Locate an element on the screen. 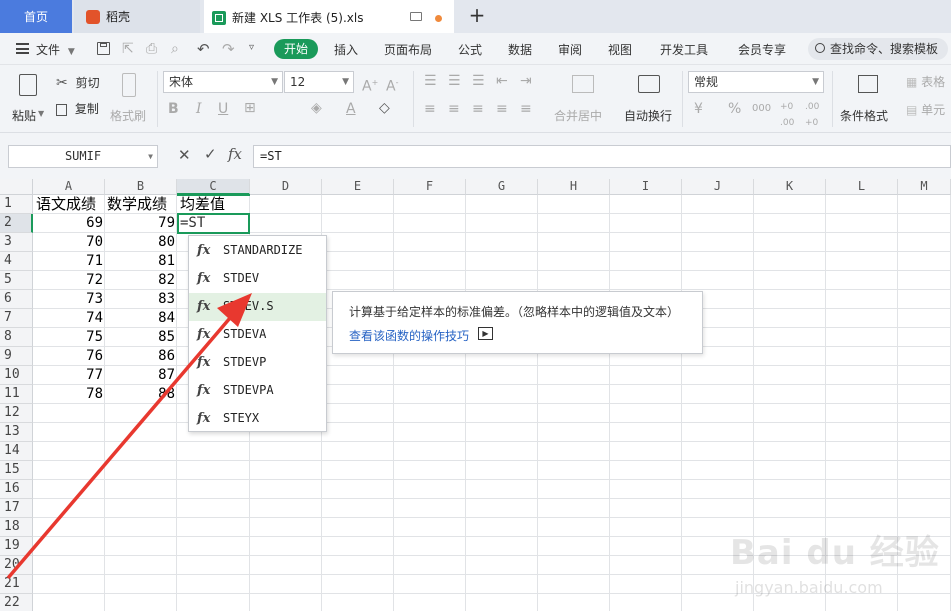 This screenshot has height=611, width=951. number-format-select: 常规 ▼ is located at coordinates (756, 82).